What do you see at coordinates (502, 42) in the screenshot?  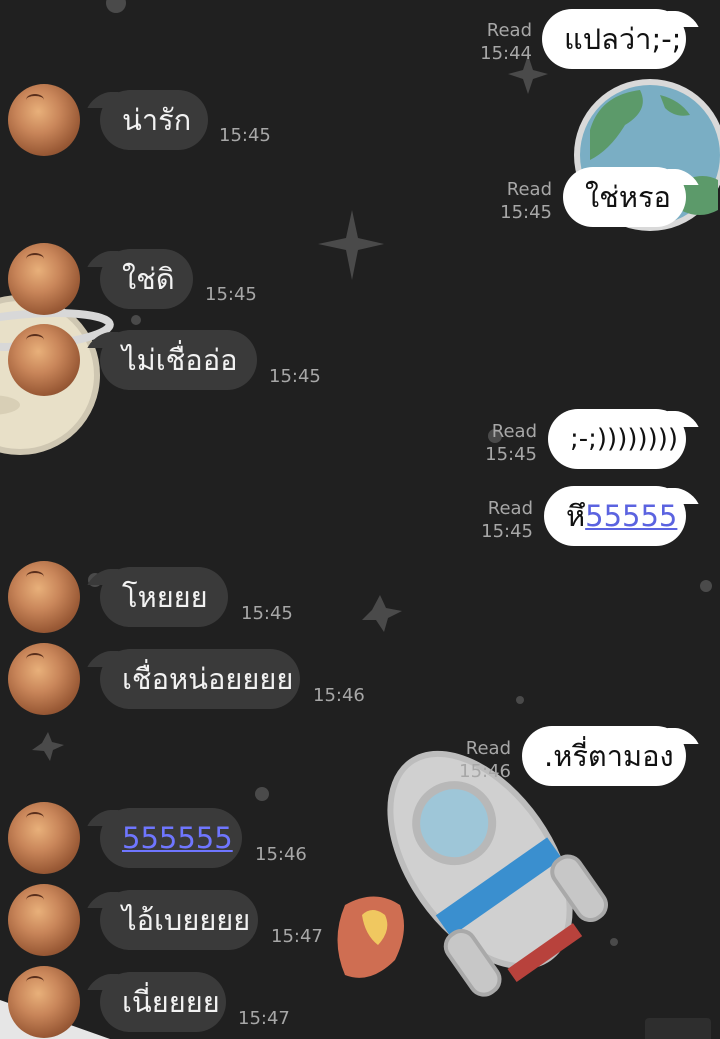 I see `read-receipt: Read 15:44` at bounding box center [502, 42].